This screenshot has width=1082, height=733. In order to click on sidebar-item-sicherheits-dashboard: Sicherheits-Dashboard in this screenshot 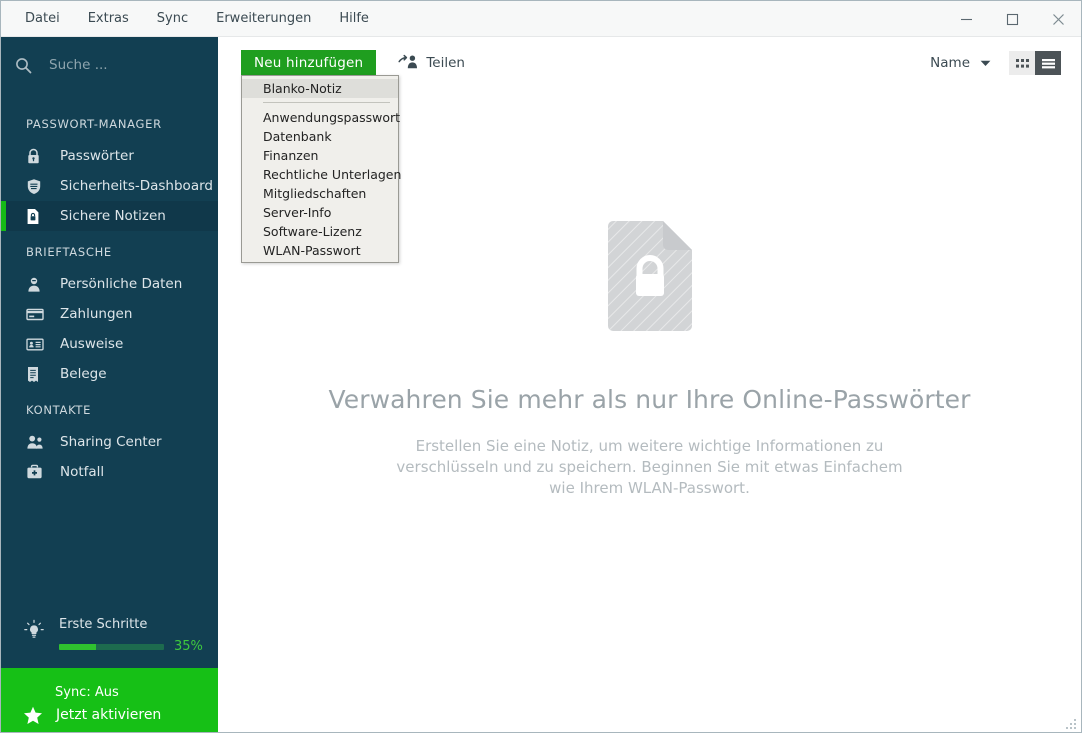, I will do `click(109, 186)`.